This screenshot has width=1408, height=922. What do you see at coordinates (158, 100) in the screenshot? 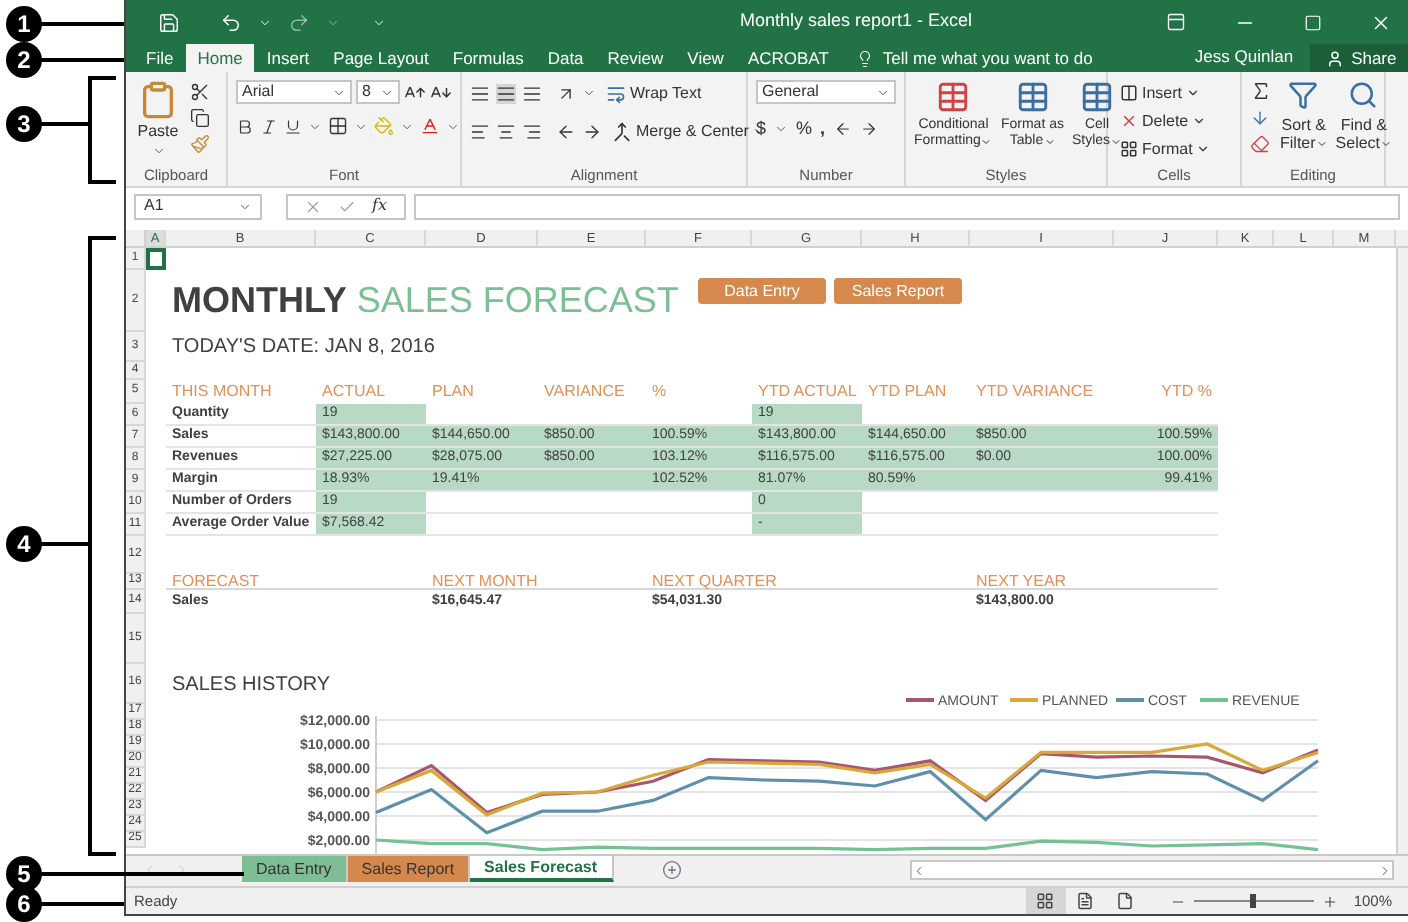
I see `clipboard-icon` at bounding box center [158, 100].